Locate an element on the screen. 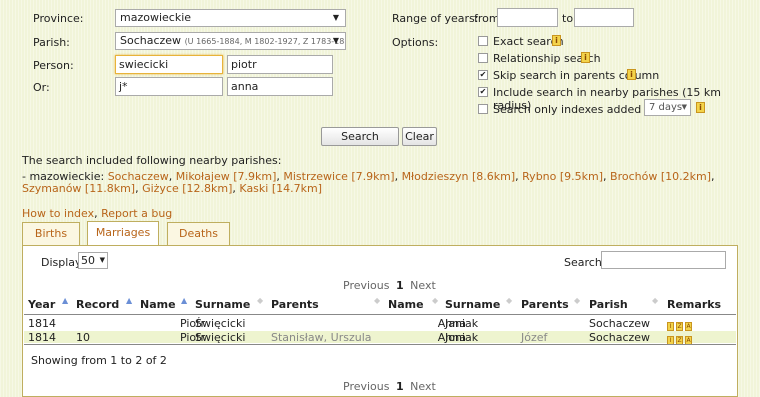  report-bug-link: Report a bug is located at coordinates (136, 213).